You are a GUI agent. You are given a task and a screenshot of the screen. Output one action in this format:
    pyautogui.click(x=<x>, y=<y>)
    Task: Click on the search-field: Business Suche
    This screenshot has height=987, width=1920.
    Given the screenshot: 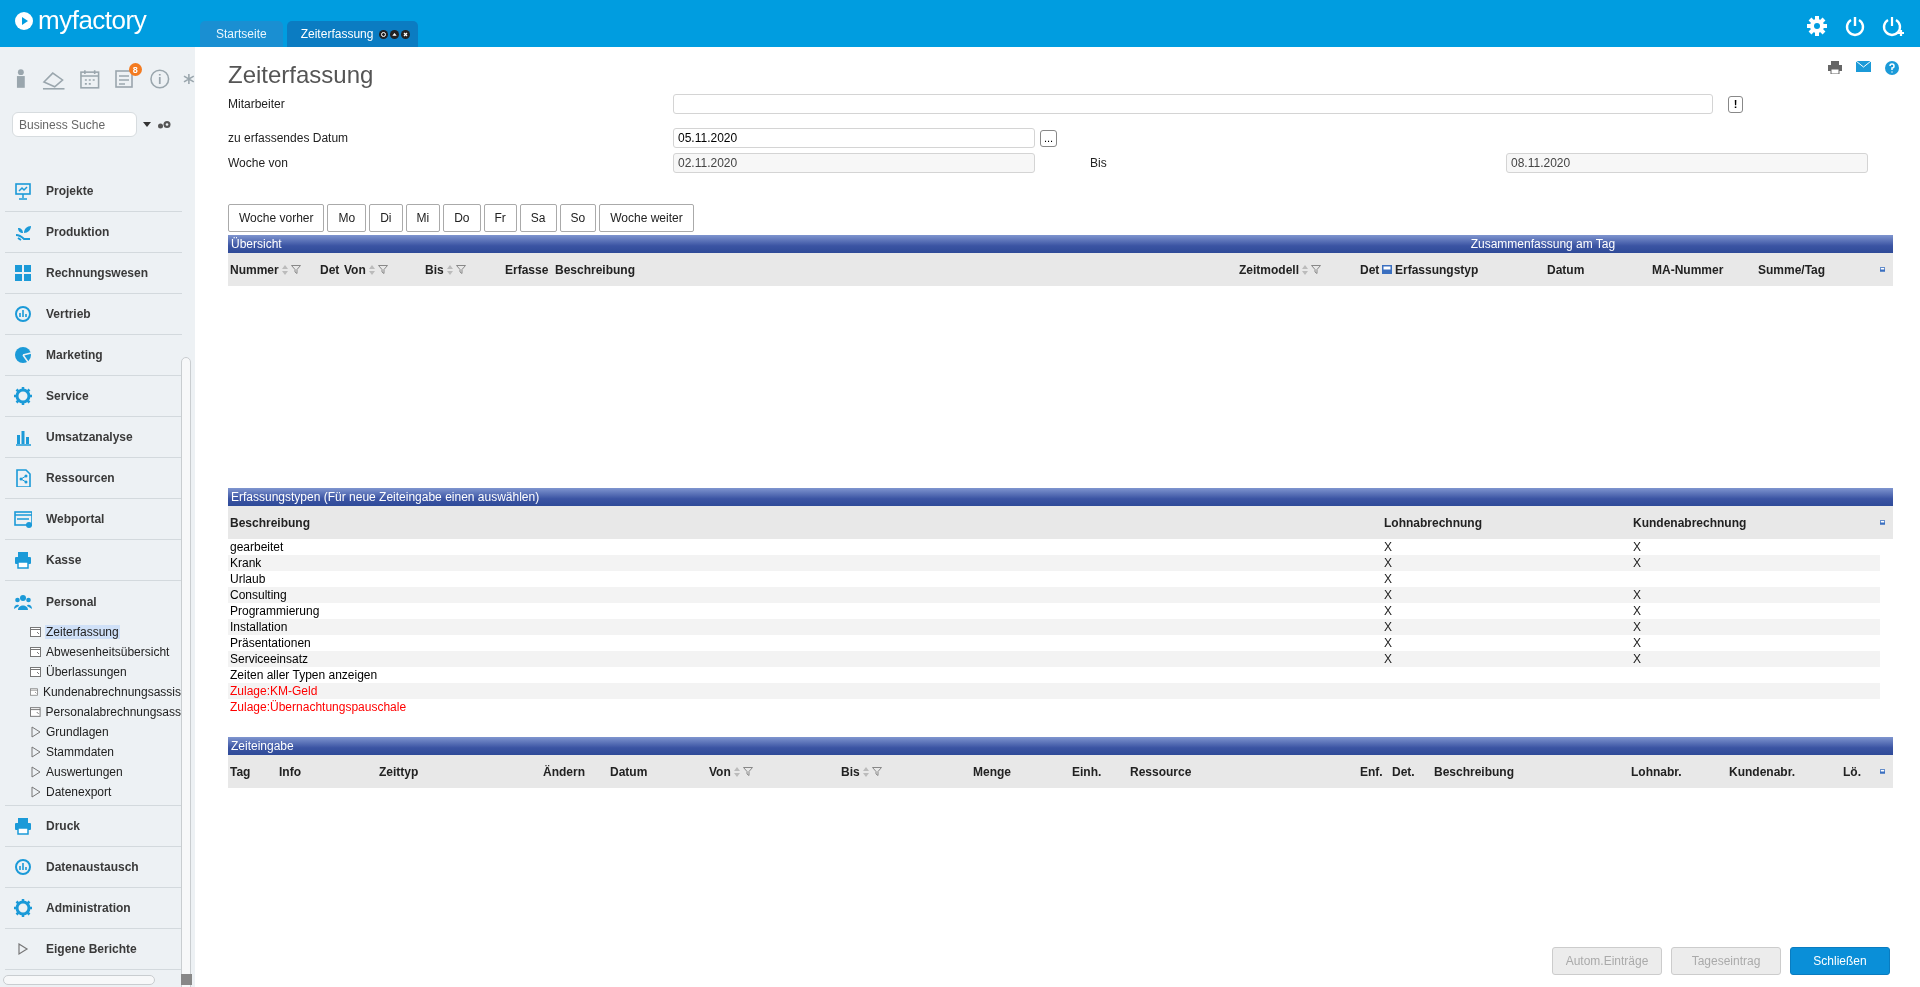 What is the action you would take?
    pyautogui.click(x=74, y=124)
    